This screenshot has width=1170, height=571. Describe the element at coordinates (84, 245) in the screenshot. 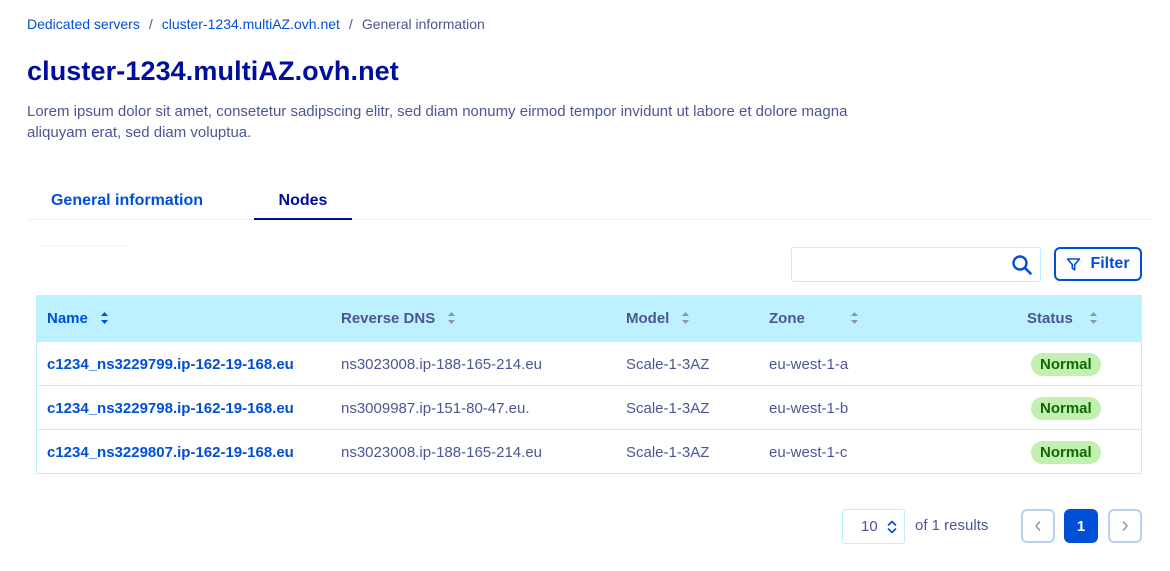

I see `divider` at that location.